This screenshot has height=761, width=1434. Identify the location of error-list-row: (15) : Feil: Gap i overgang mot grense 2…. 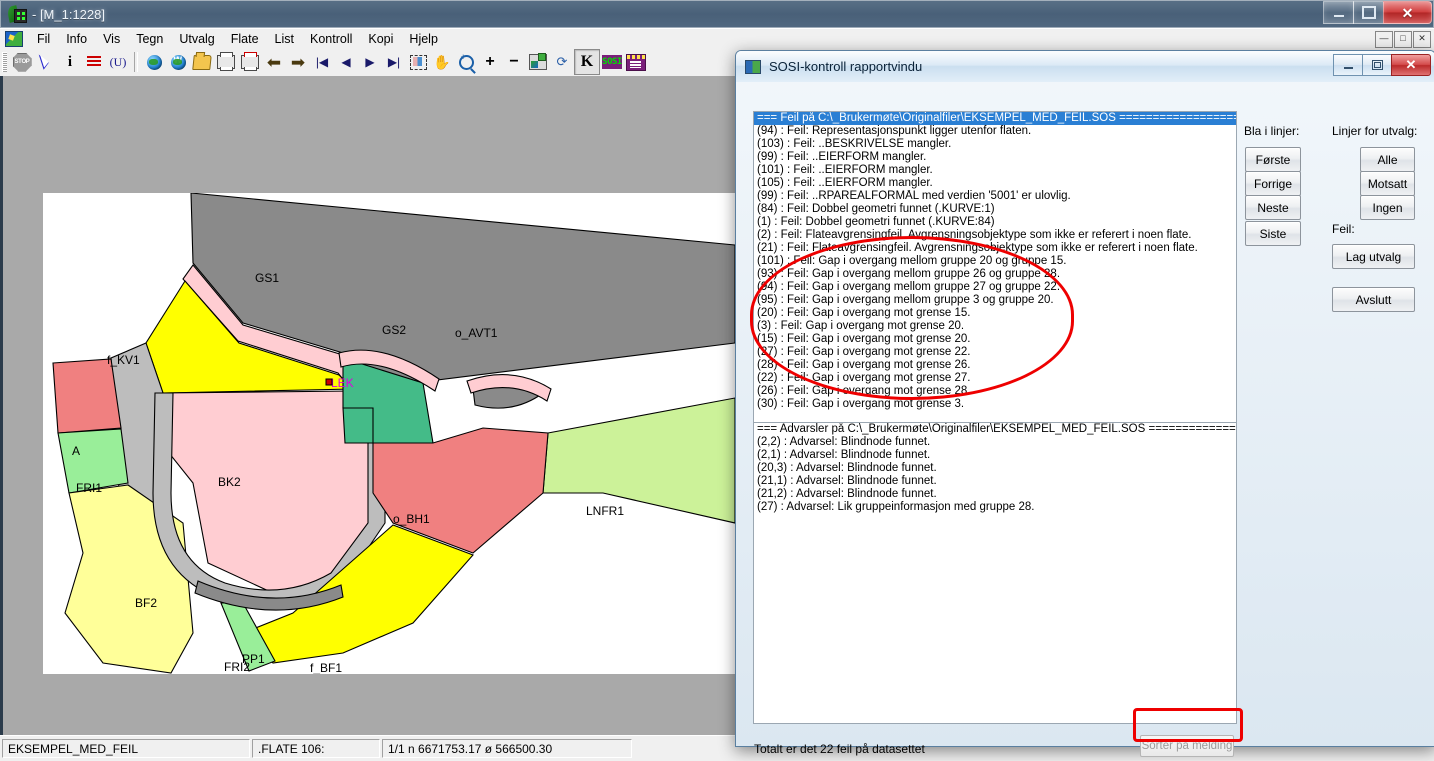
(995, 339).